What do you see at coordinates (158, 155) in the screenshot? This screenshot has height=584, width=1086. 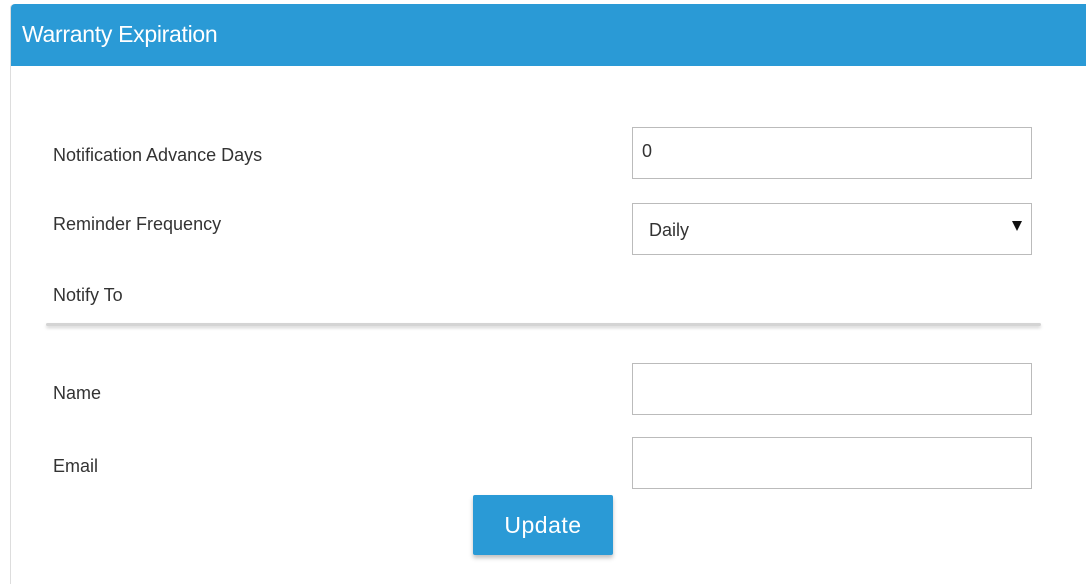 I see `notification-advance-days-label: Notification Advance Days` at bounding box center [158, 155].